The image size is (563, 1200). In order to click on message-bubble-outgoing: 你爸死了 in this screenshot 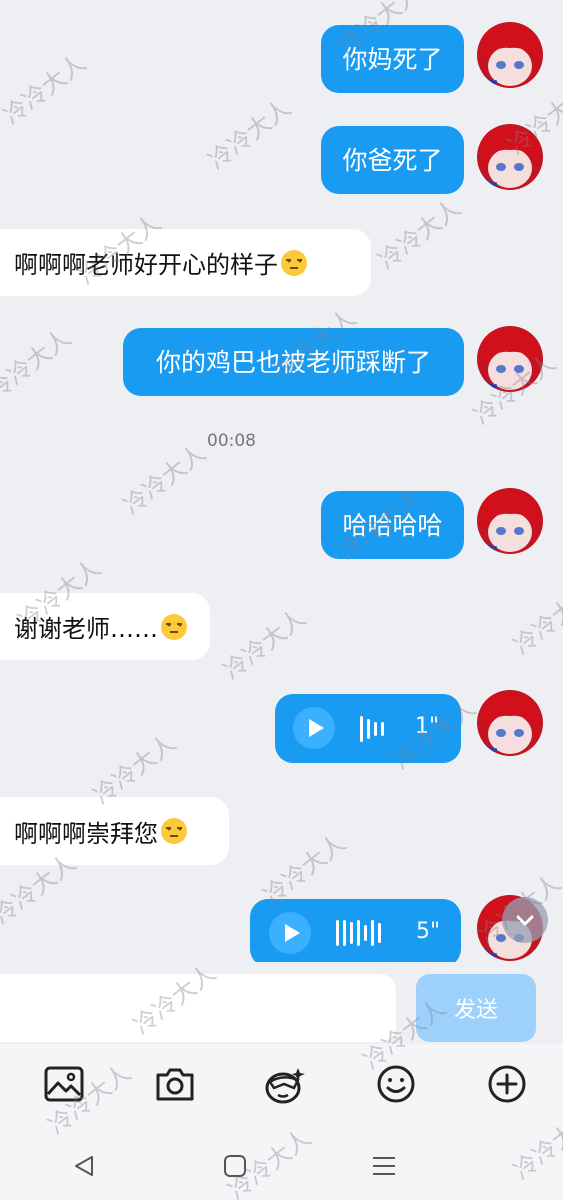, I will do `click(392, 160)`.